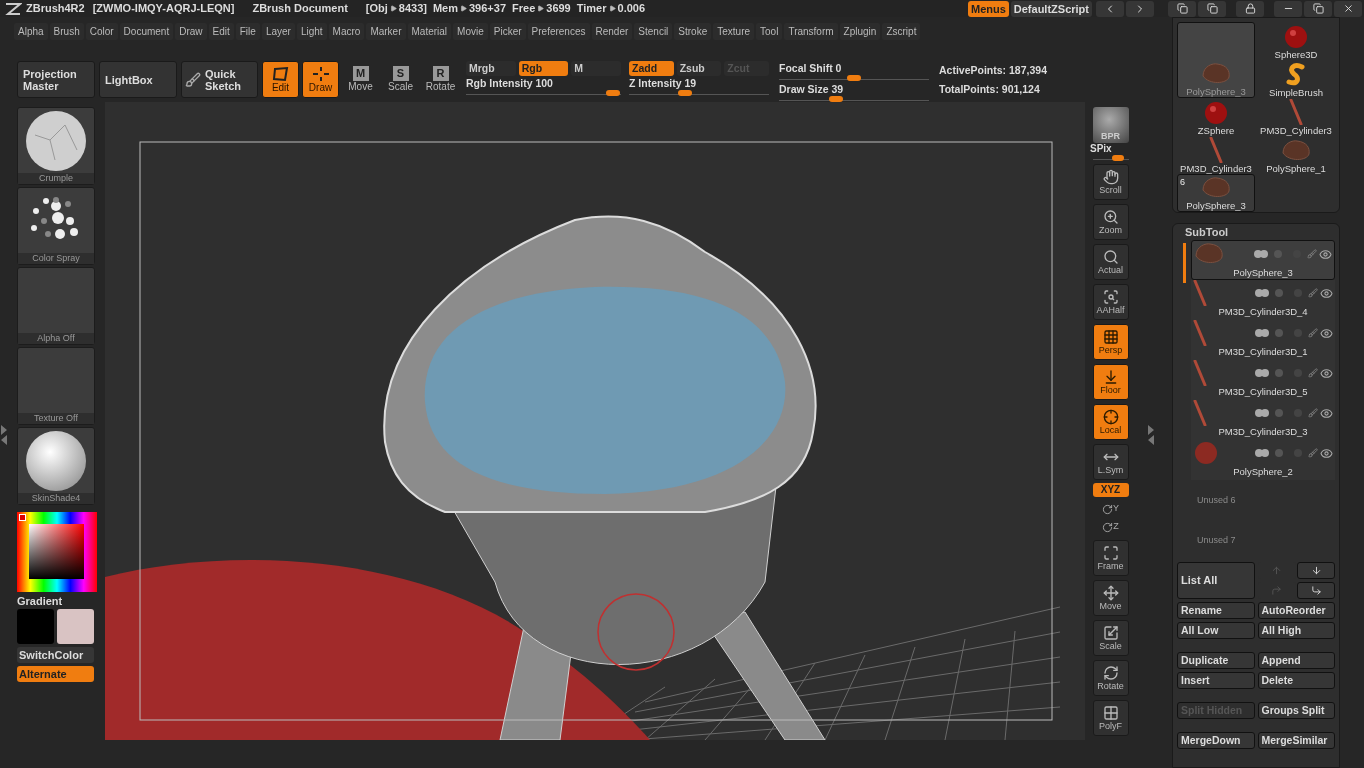 This screenshot has width=1364, height=768. I want to click on subtool-item: PM3D_Cylinder3D_3, so click(1263, 420).